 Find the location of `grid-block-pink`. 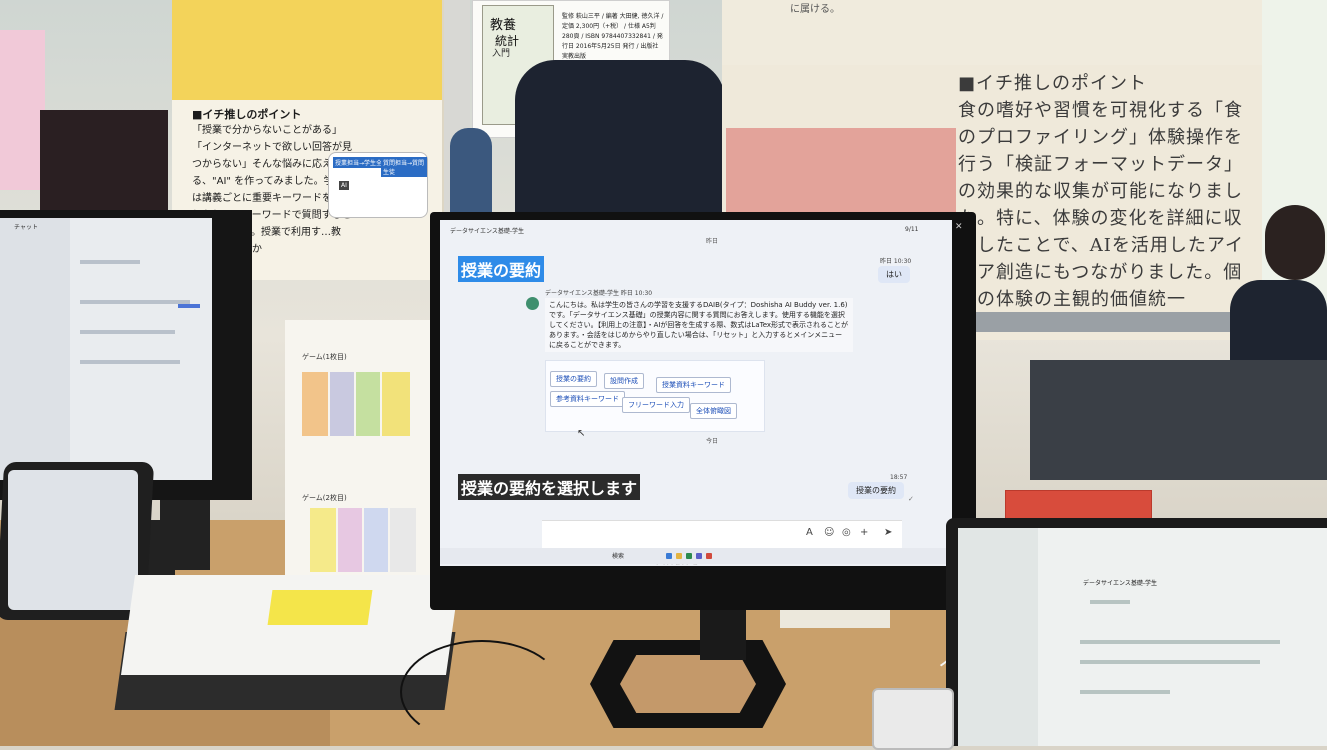

grid-block-pink is located at coordinates (350, 540).